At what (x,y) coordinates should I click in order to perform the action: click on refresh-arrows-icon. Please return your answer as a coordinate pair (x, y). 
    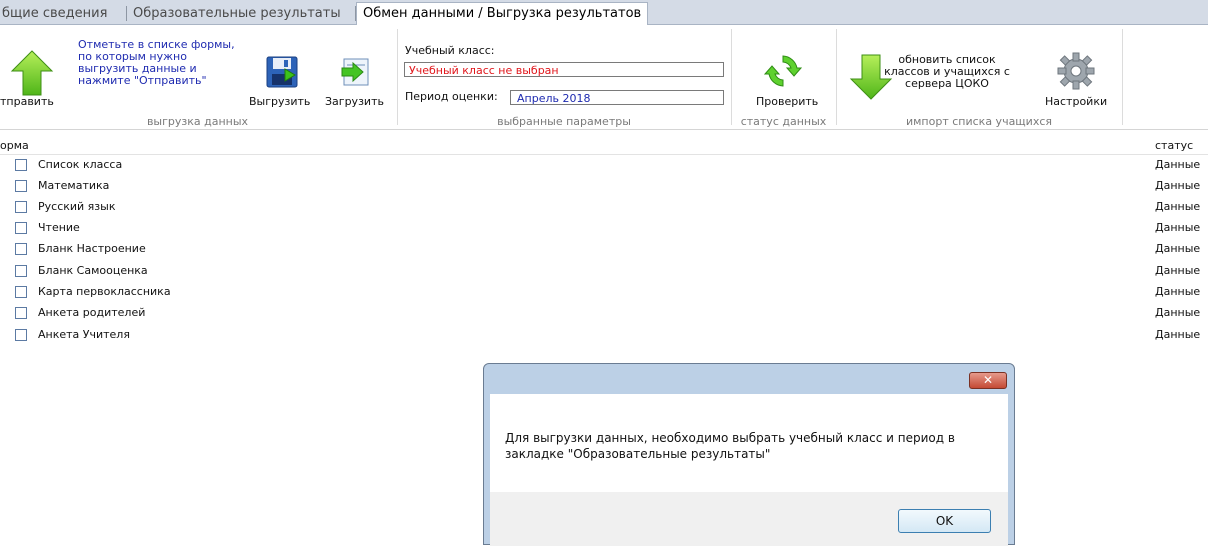
    Looking at the image, I should click on (783, 71).